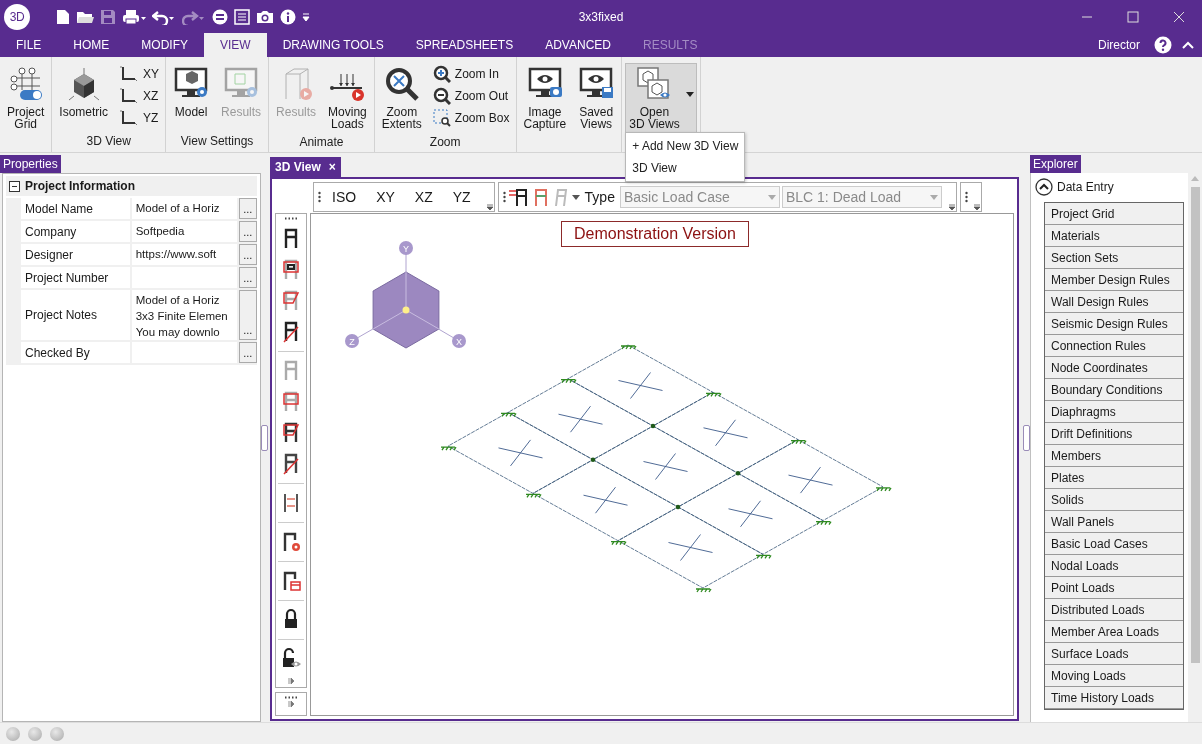 This screenshot has height=744, width=1202. I want to click on explorer-item: Solids, so click(1114, 500).